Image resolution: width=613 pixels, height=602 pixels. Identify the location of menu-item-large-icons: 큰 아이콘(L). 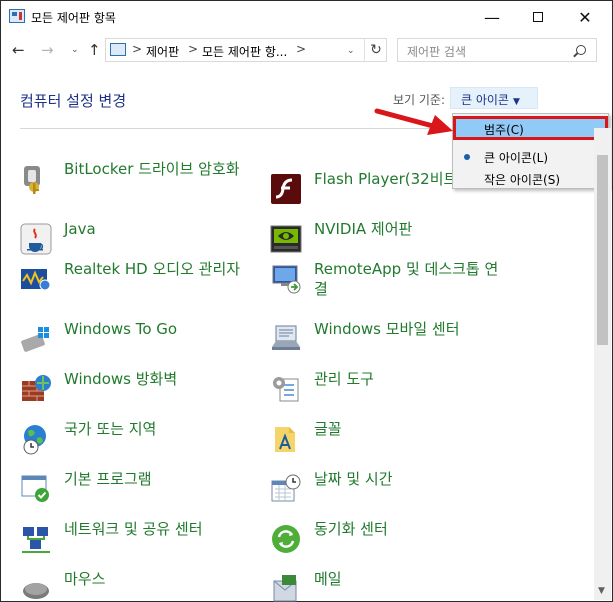
(530, 156).